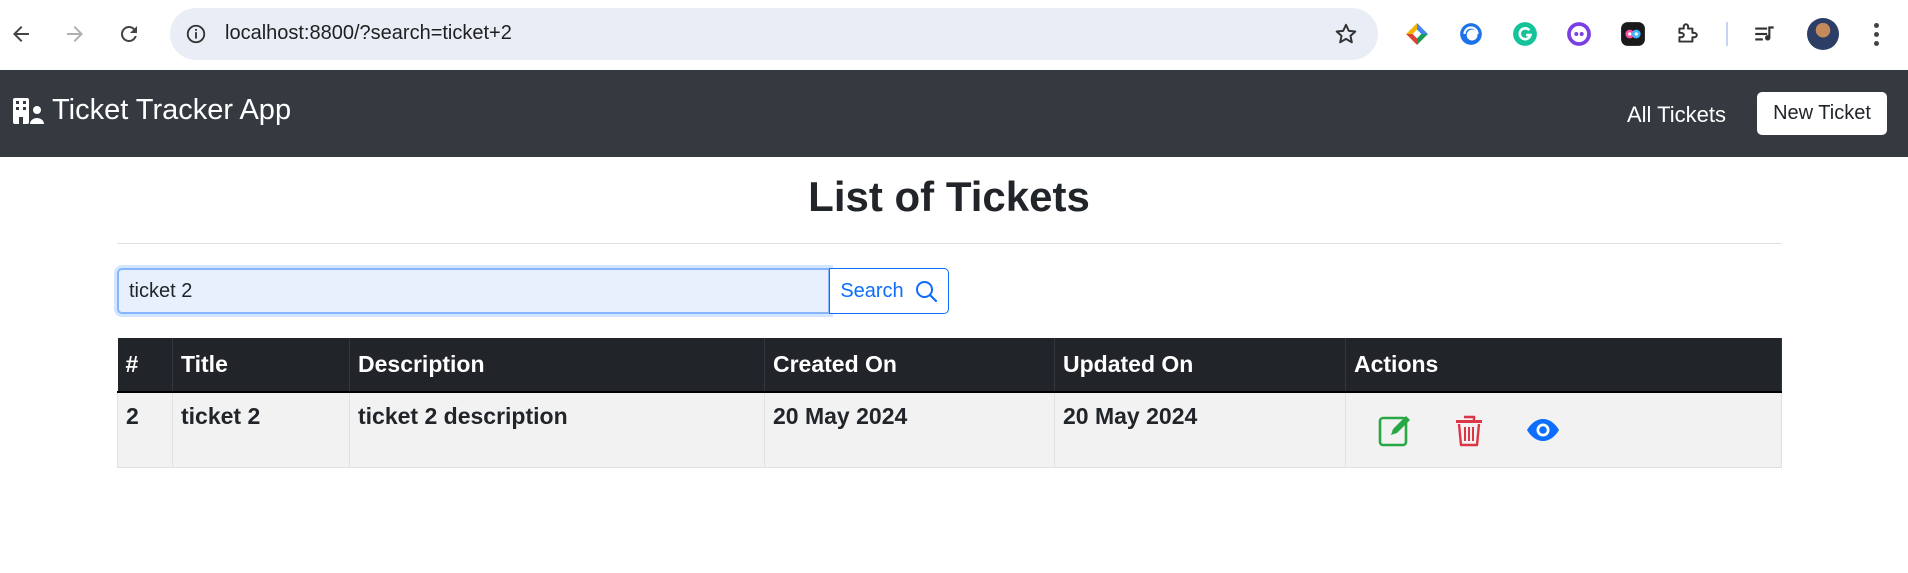 This screenshot has height=573, width=1908. What do you see at coordinates (926, 292) in the screenshot?
I see `search-icon` at bounding box center [926, 292].